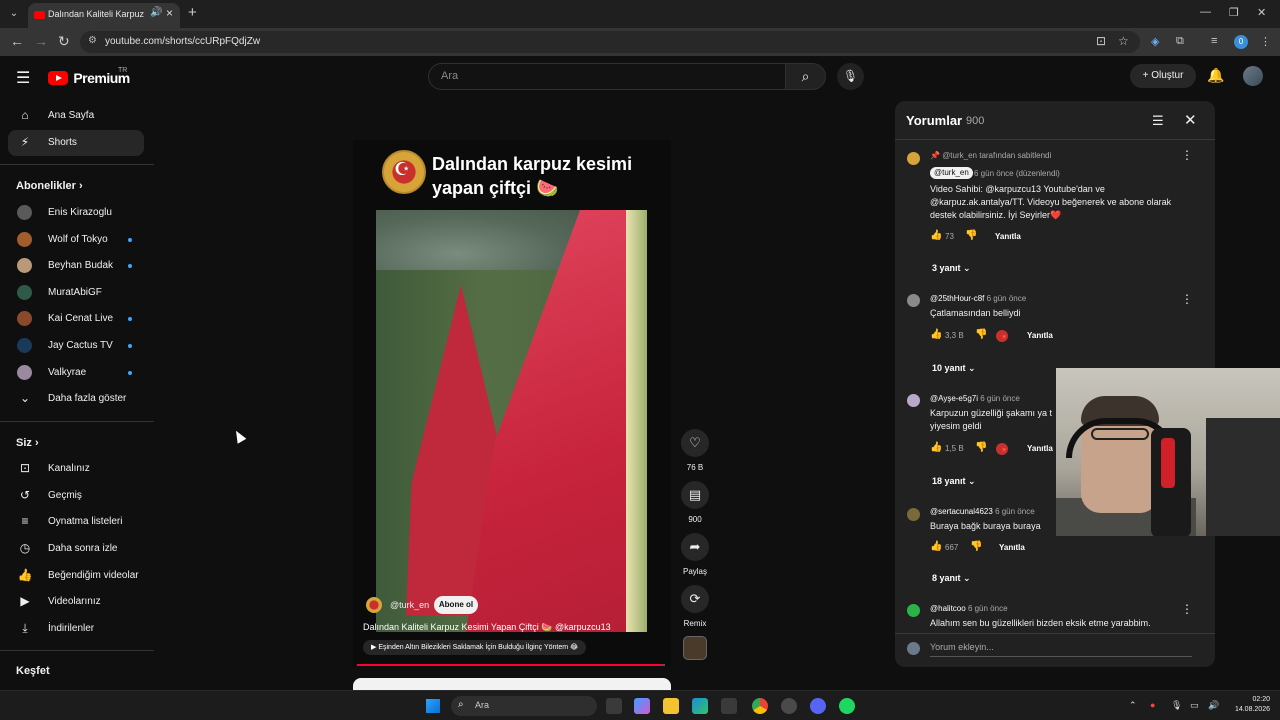 The height and width of the screenshot is (720, 1280). I want to click on sidebar-item-downloads: ⤓ İndirilenler, so click(76, 629).